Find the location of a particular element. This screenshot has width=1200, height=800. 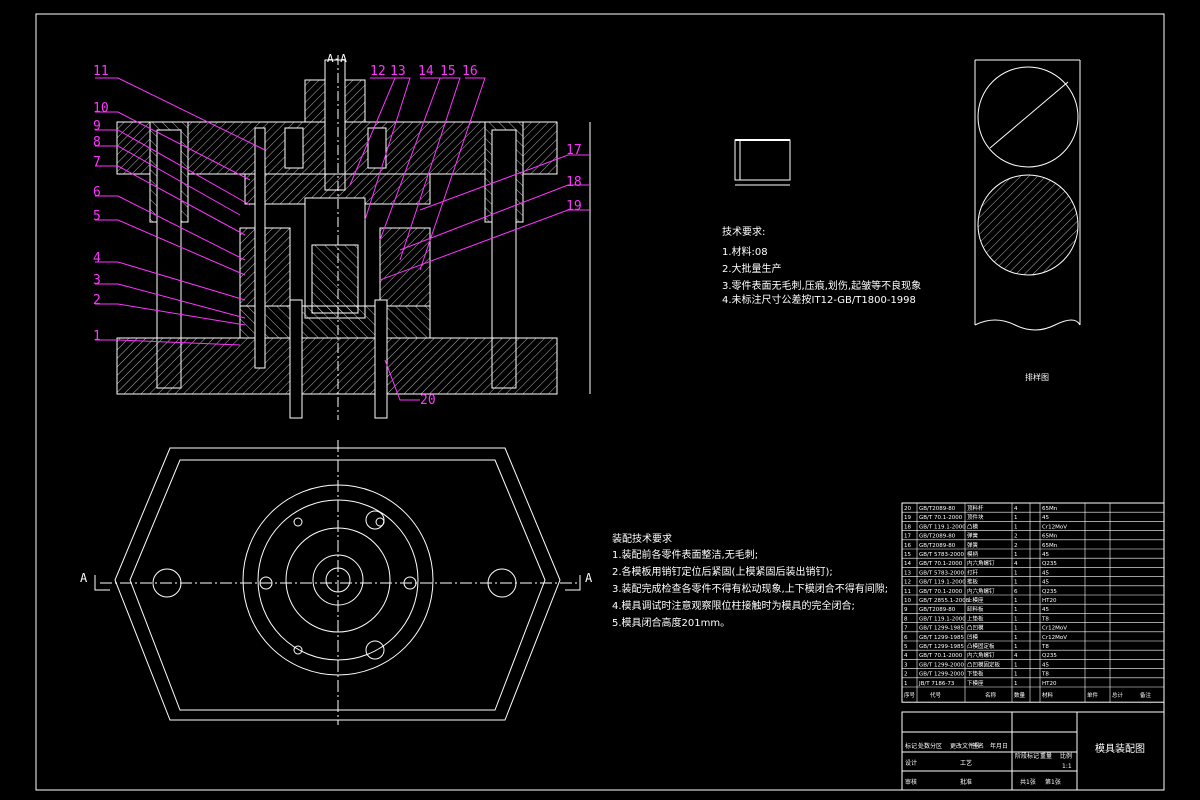

blank-note: 3.零件表面无毛刺,压痕,划伤,起皱等不良现象 is located at coordinates (821, 285).